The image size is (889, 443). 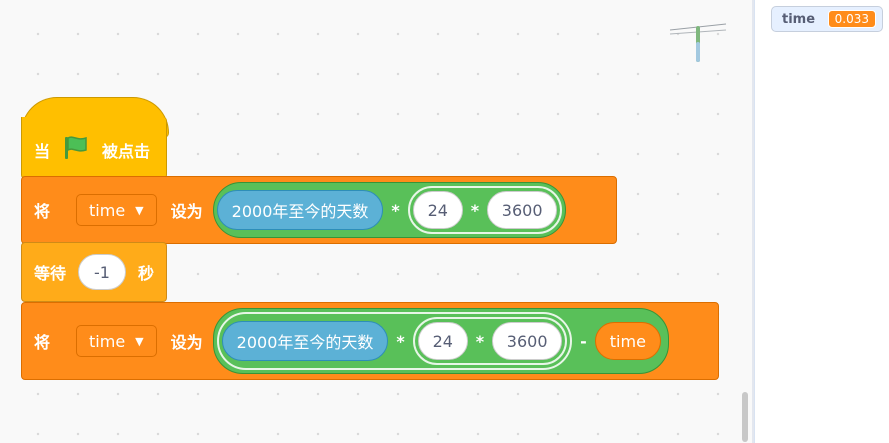 What do you see at coordinates (583, 341) in the screenshot?
I see `operator-symbol: -` at bounding box center [583, 341].